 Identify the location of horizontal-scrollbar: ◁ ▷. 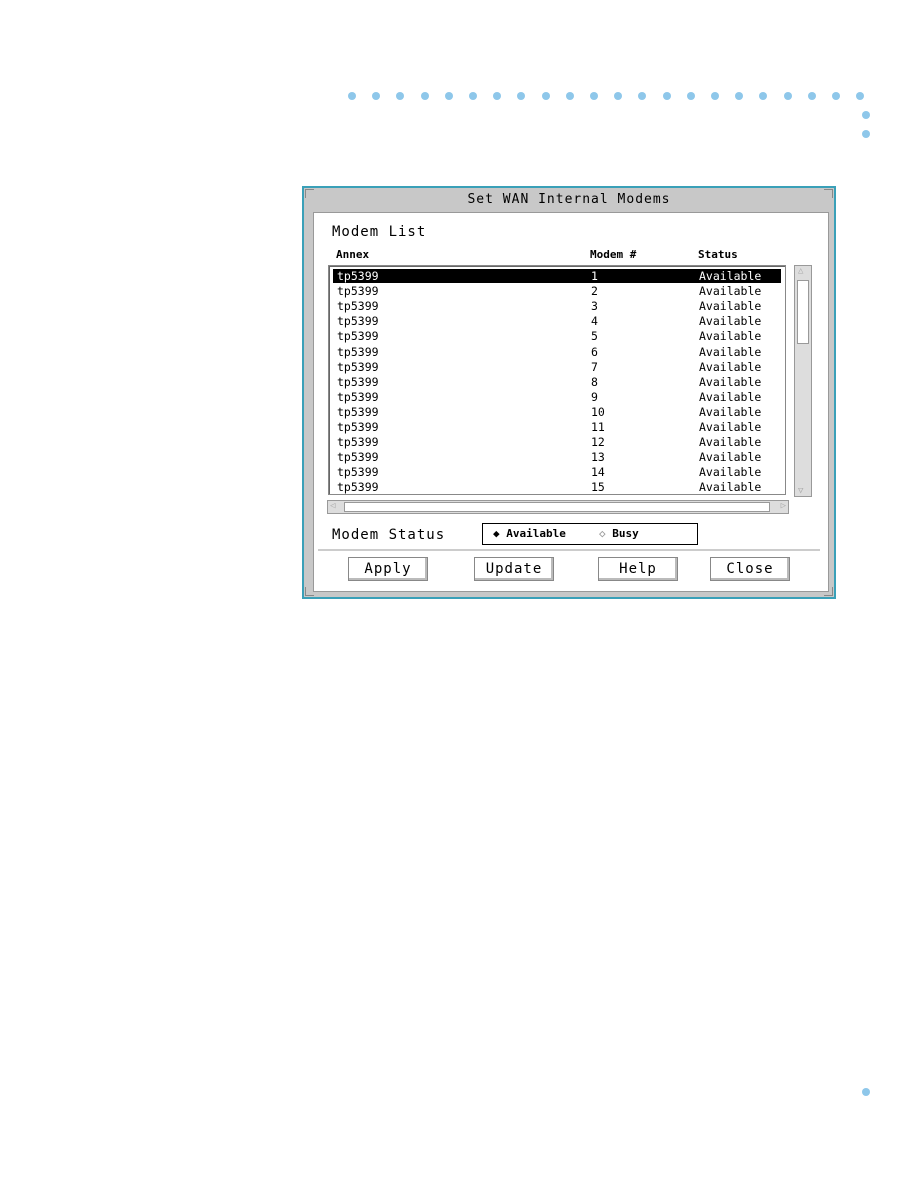
(558, 507).